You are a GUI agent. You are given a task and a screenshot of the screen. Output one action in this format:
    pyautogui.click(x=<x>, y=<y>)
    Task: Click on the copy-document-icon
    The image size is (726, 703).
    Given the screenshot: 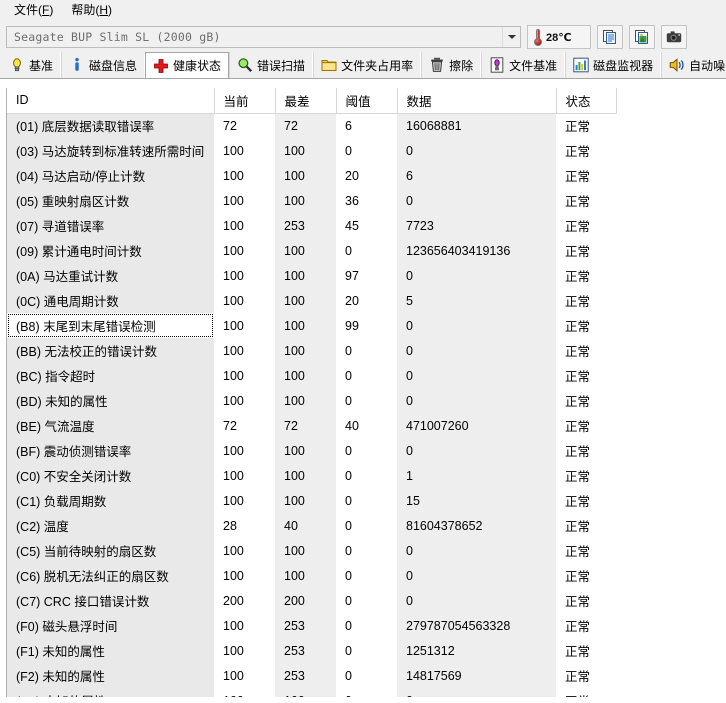 What is the action you would take?
    pyautogui.click(x=609, y=37)
    